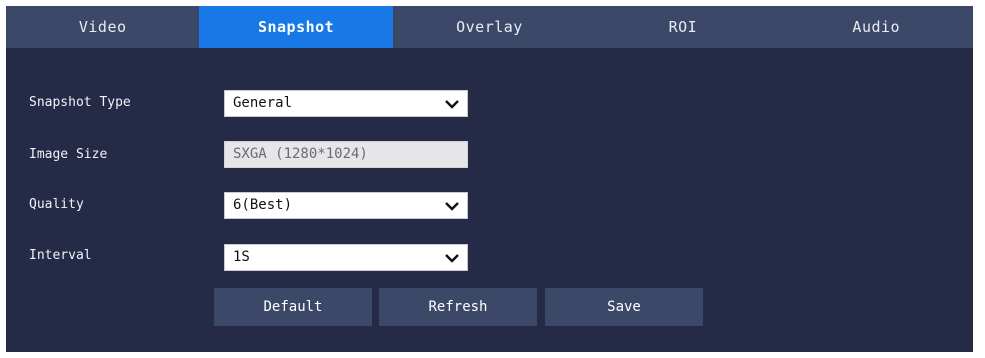  What do you see at coordinates (241, 257) in the screenshot?
I see `interval-value: 1S` at bounding box center [241, 257].